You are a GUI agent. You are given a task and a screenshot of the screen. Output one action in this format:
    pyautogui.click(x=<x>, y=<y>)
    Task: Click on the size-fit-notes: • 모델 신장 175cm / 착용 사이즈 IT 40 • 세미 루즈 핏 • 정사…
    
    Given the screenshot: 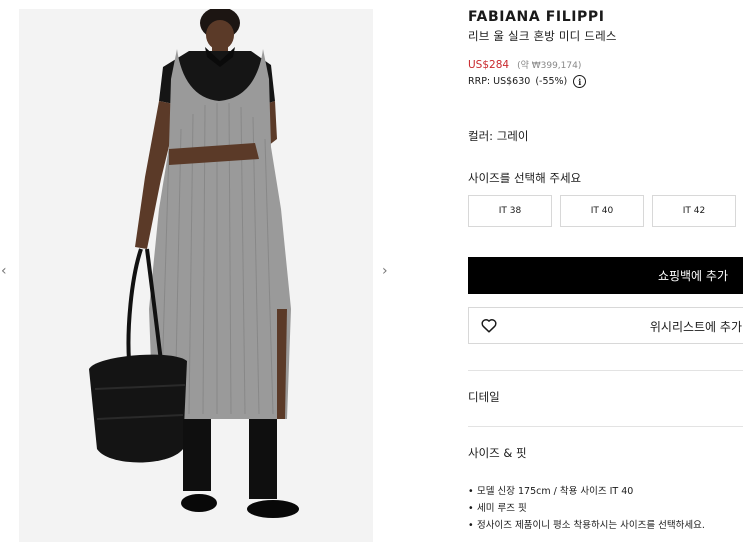 What is the action you would take?
    pyautogui.click(x=586, y=508)
    